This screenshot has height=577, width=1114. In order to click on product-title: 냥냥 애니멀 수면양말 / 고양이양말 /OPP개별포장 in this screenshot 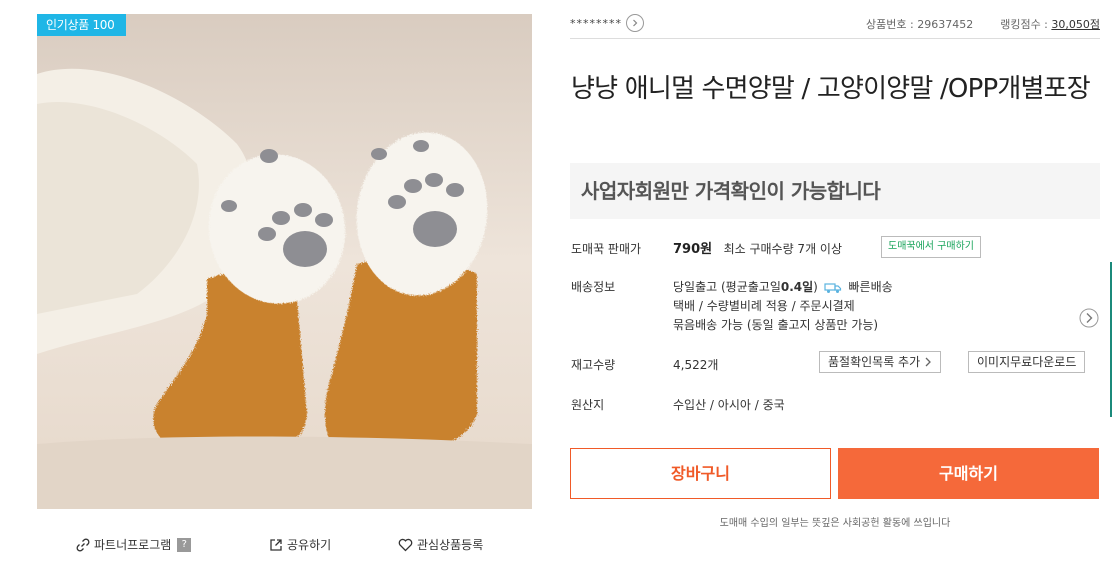, I will do `click(831, 89)`.